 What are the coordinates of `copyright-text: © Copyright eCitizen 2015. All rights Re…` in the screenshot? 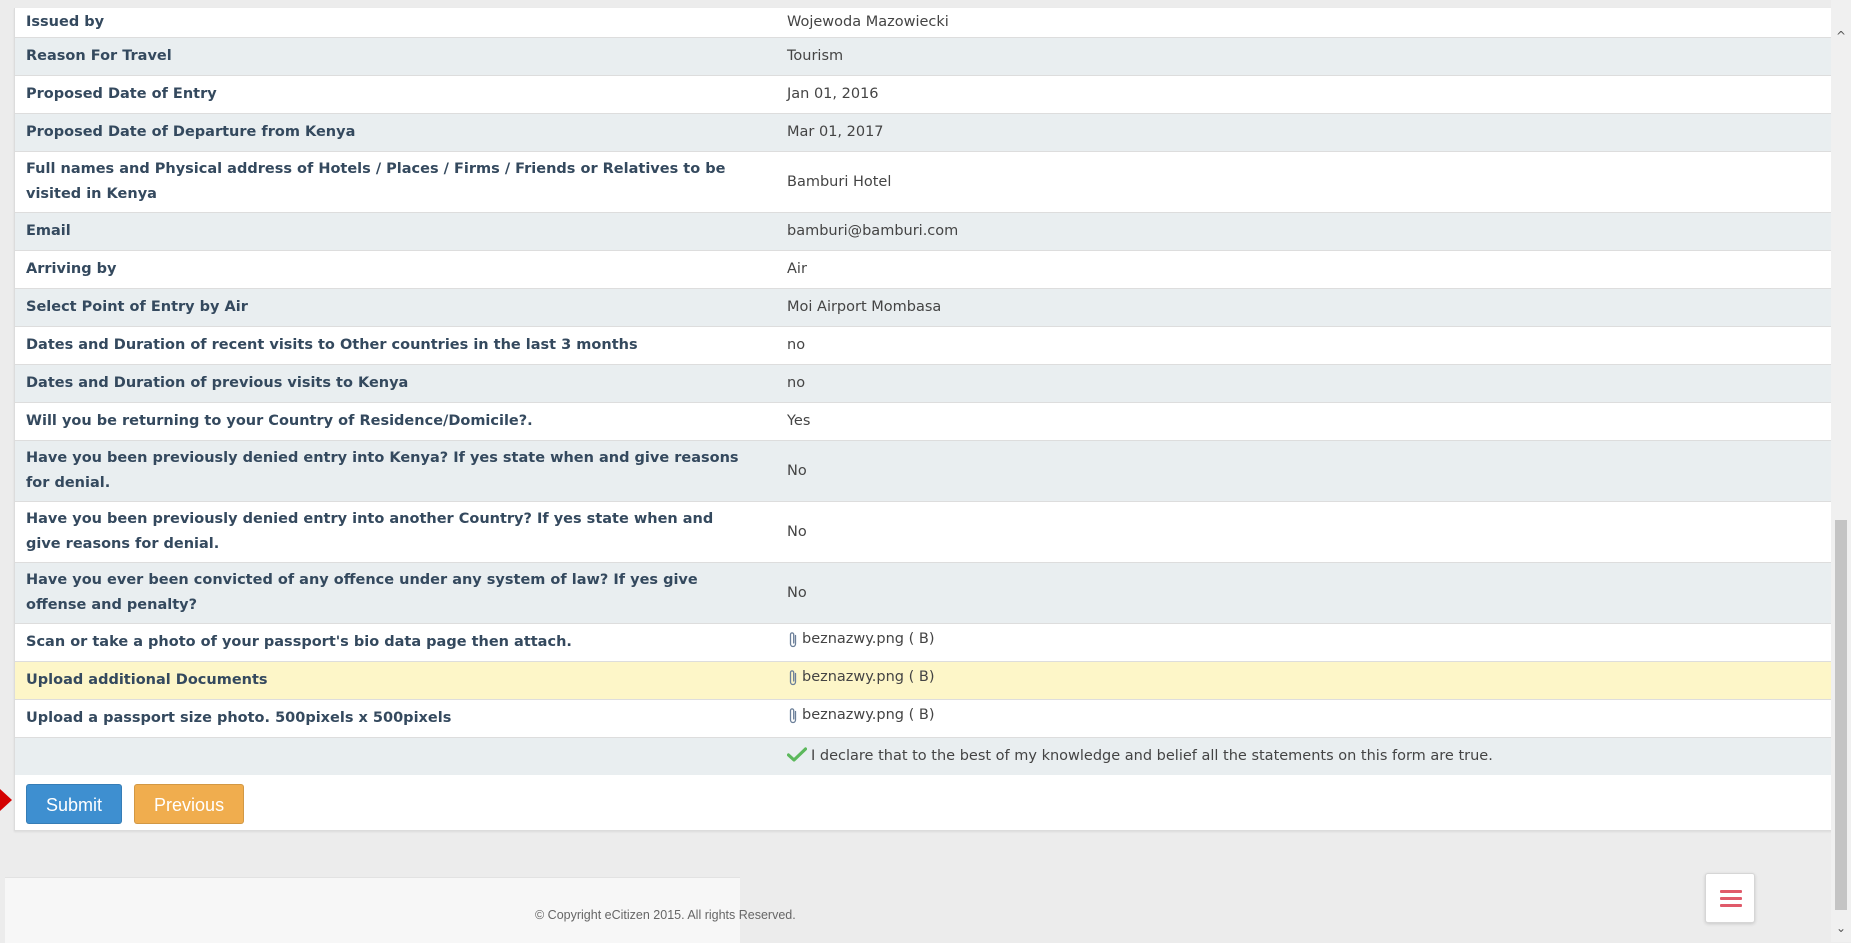 It's located at (665, 915).